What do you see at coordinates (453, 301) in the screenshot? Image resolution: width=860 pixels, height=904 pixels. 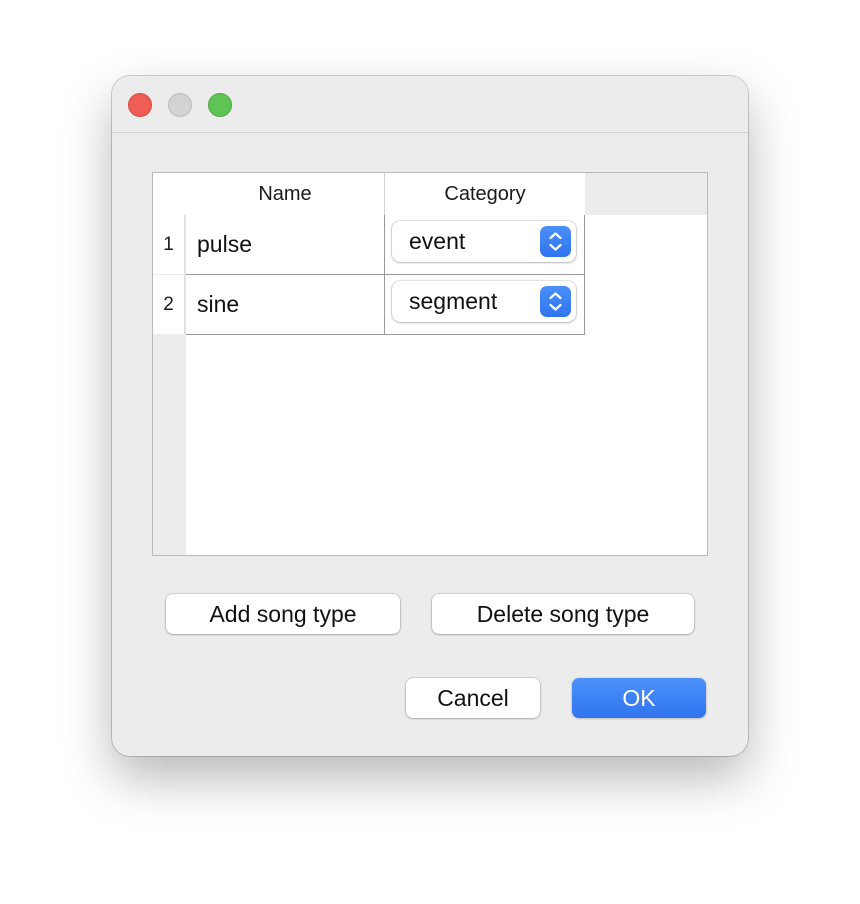 I see `category-select-value: segment` at bounding box center [453, 301].